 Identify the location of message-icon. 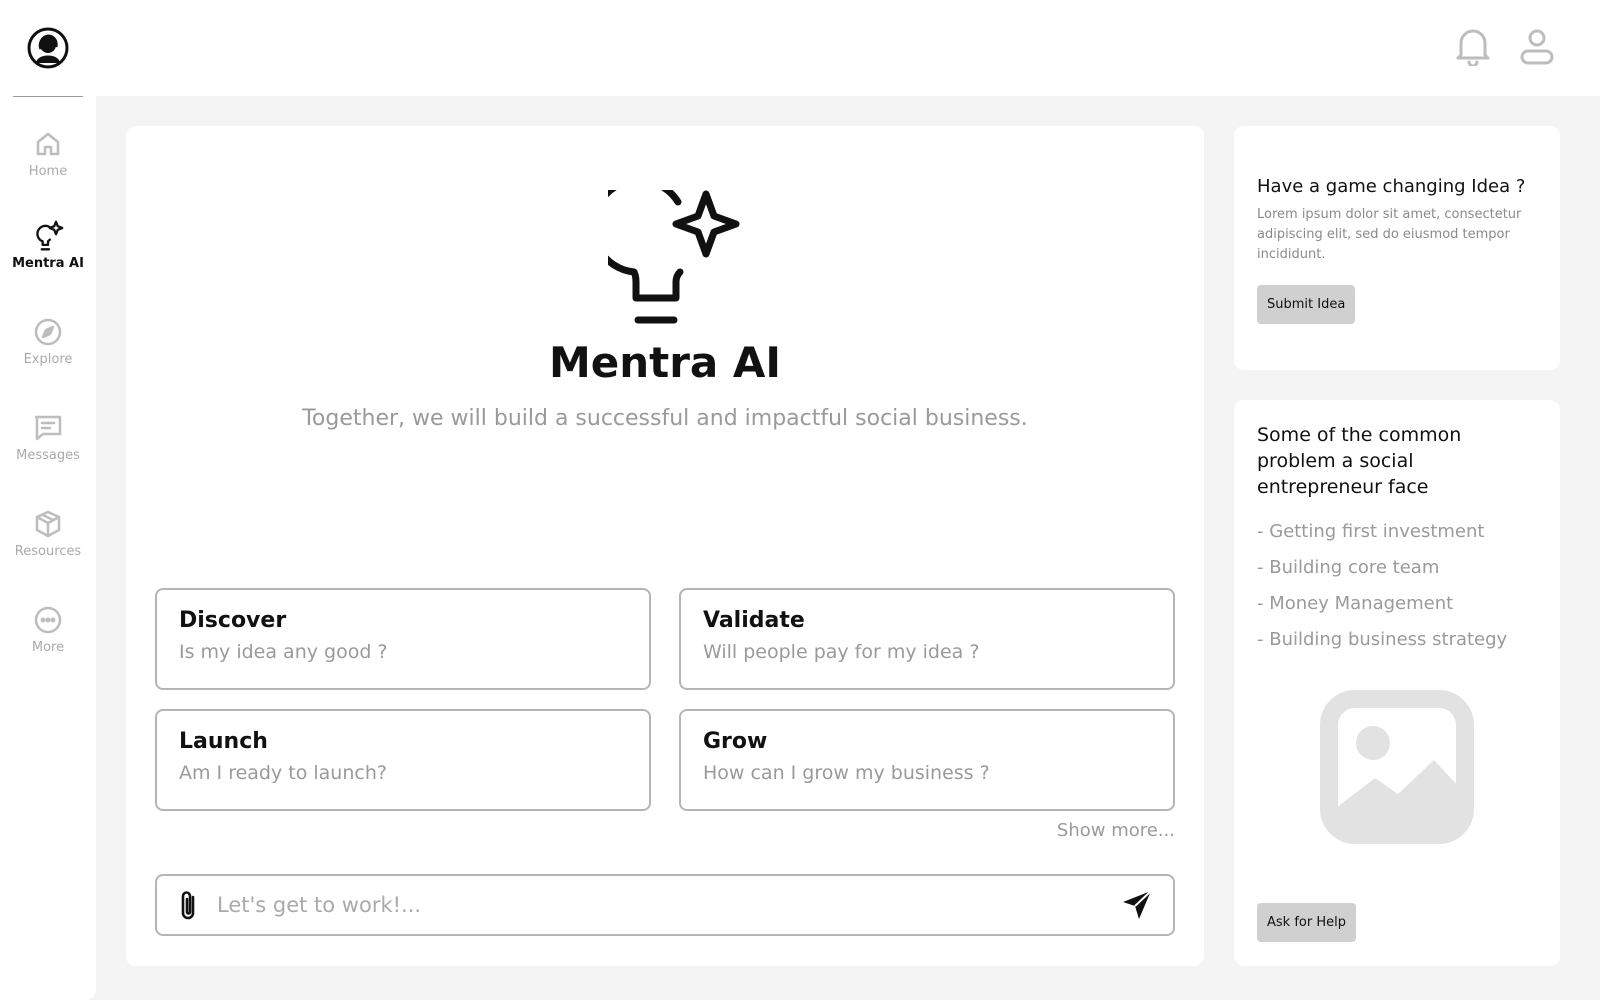
(48, 428).